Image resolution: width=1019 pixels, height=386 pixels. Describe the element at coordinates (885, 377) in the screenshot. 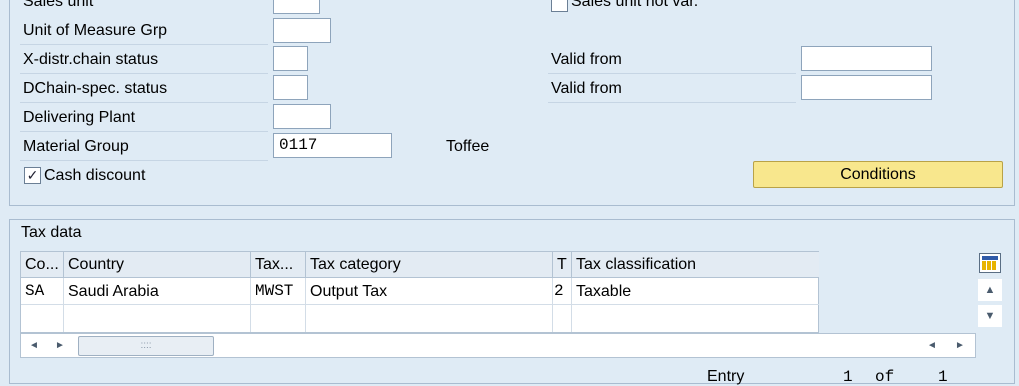

I see `entry-of-label: of` at that location.